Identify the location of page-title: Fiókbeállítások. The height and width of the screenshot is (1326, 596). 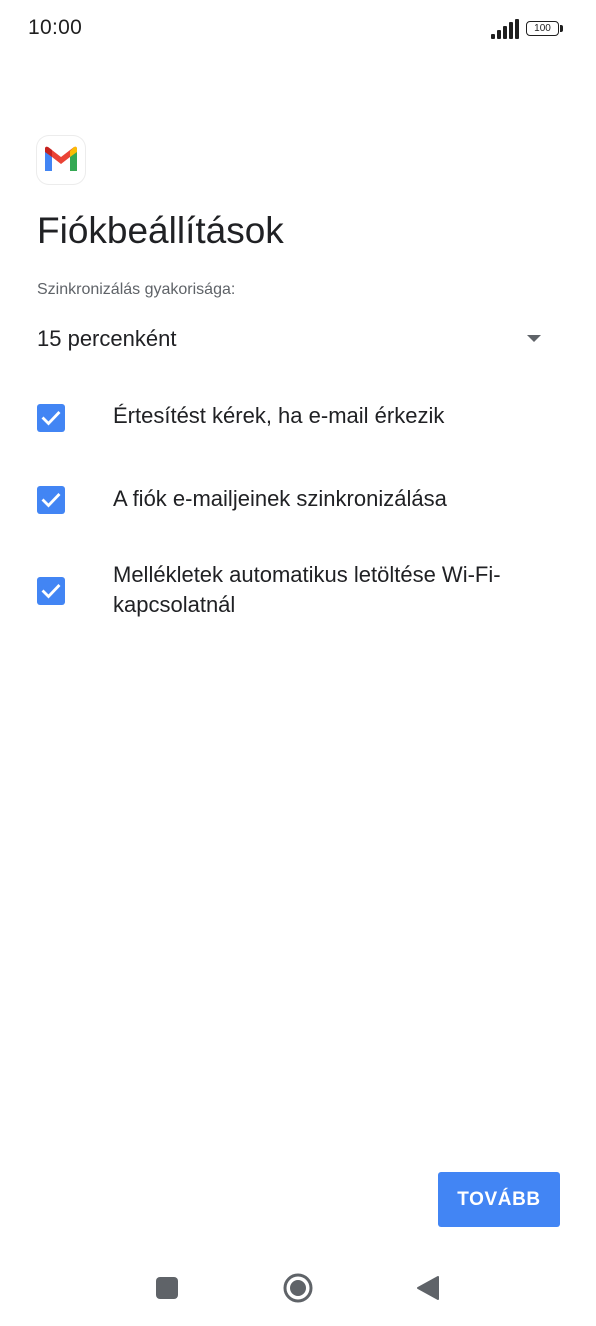
(160, 230).